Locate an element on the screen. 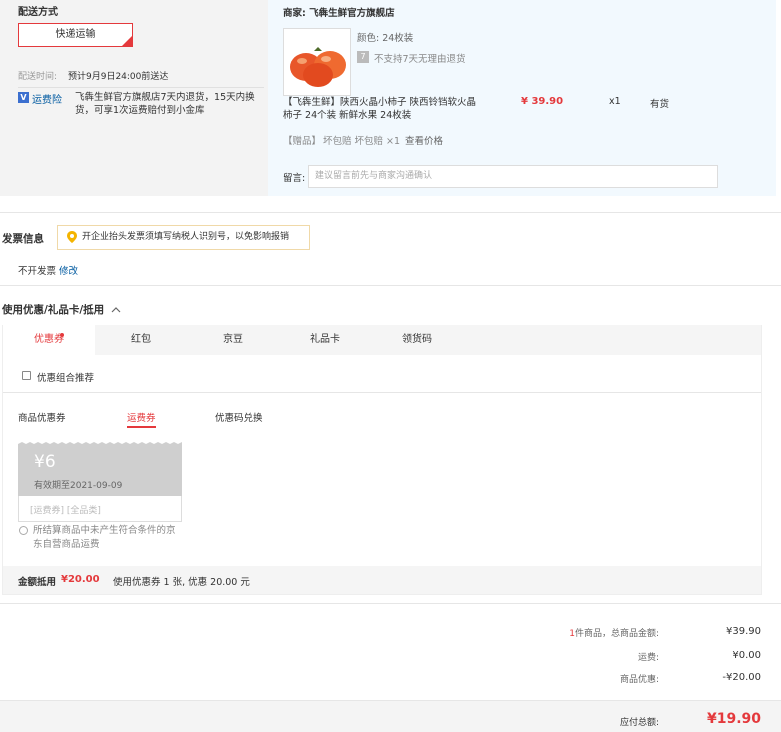  discount-summary-label: 金额抵用 is located at coordinates (37, 582).